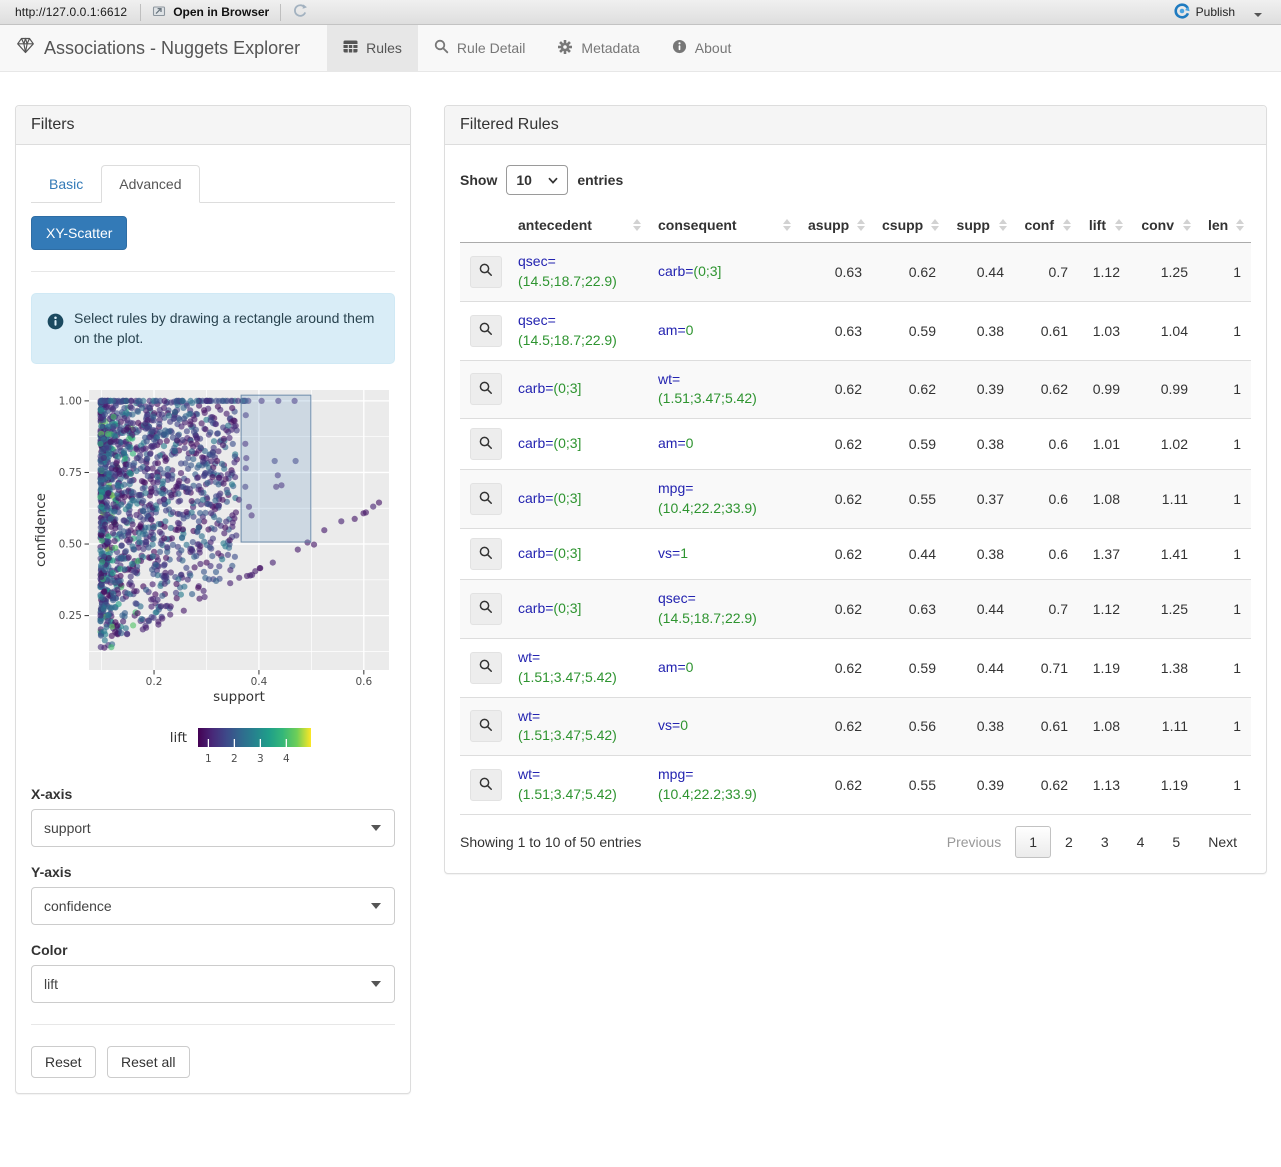 The width and height of the screenshot is (1281, 1167). I want to click on y-axis-select: confidence, so click(213, 905).